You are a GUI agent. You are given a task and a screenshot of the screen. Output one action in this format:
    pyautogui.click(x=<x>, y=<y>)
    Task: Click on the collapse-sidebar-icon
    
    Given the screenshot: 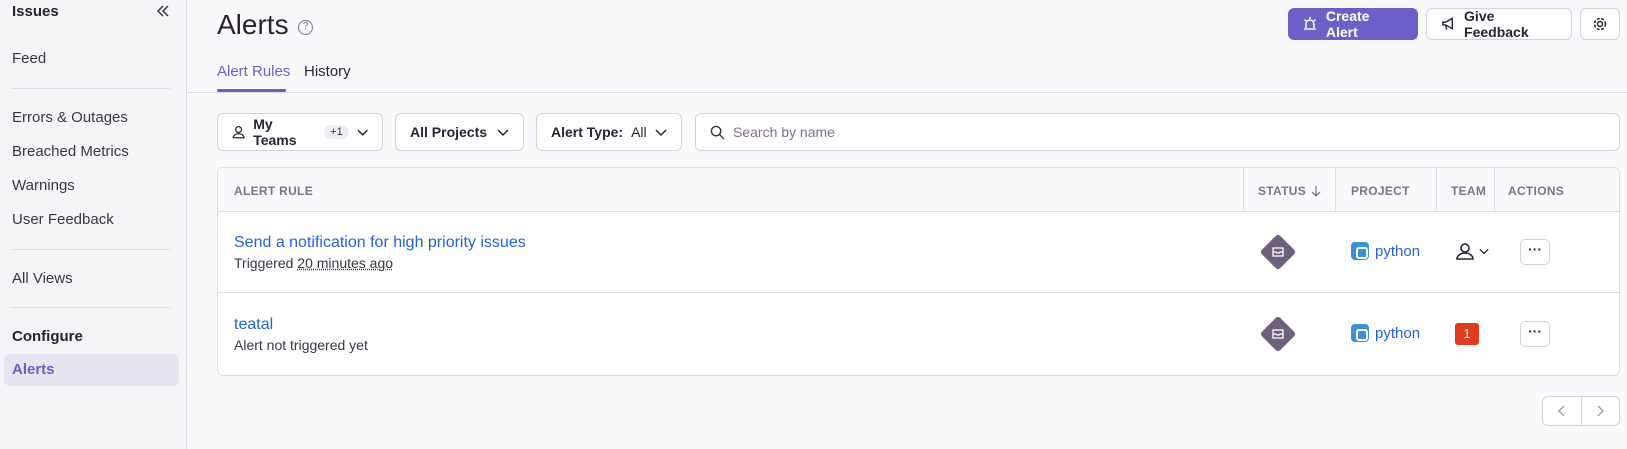 What is the action you would take?
    pyautogui.click(x=163, y=11)
    